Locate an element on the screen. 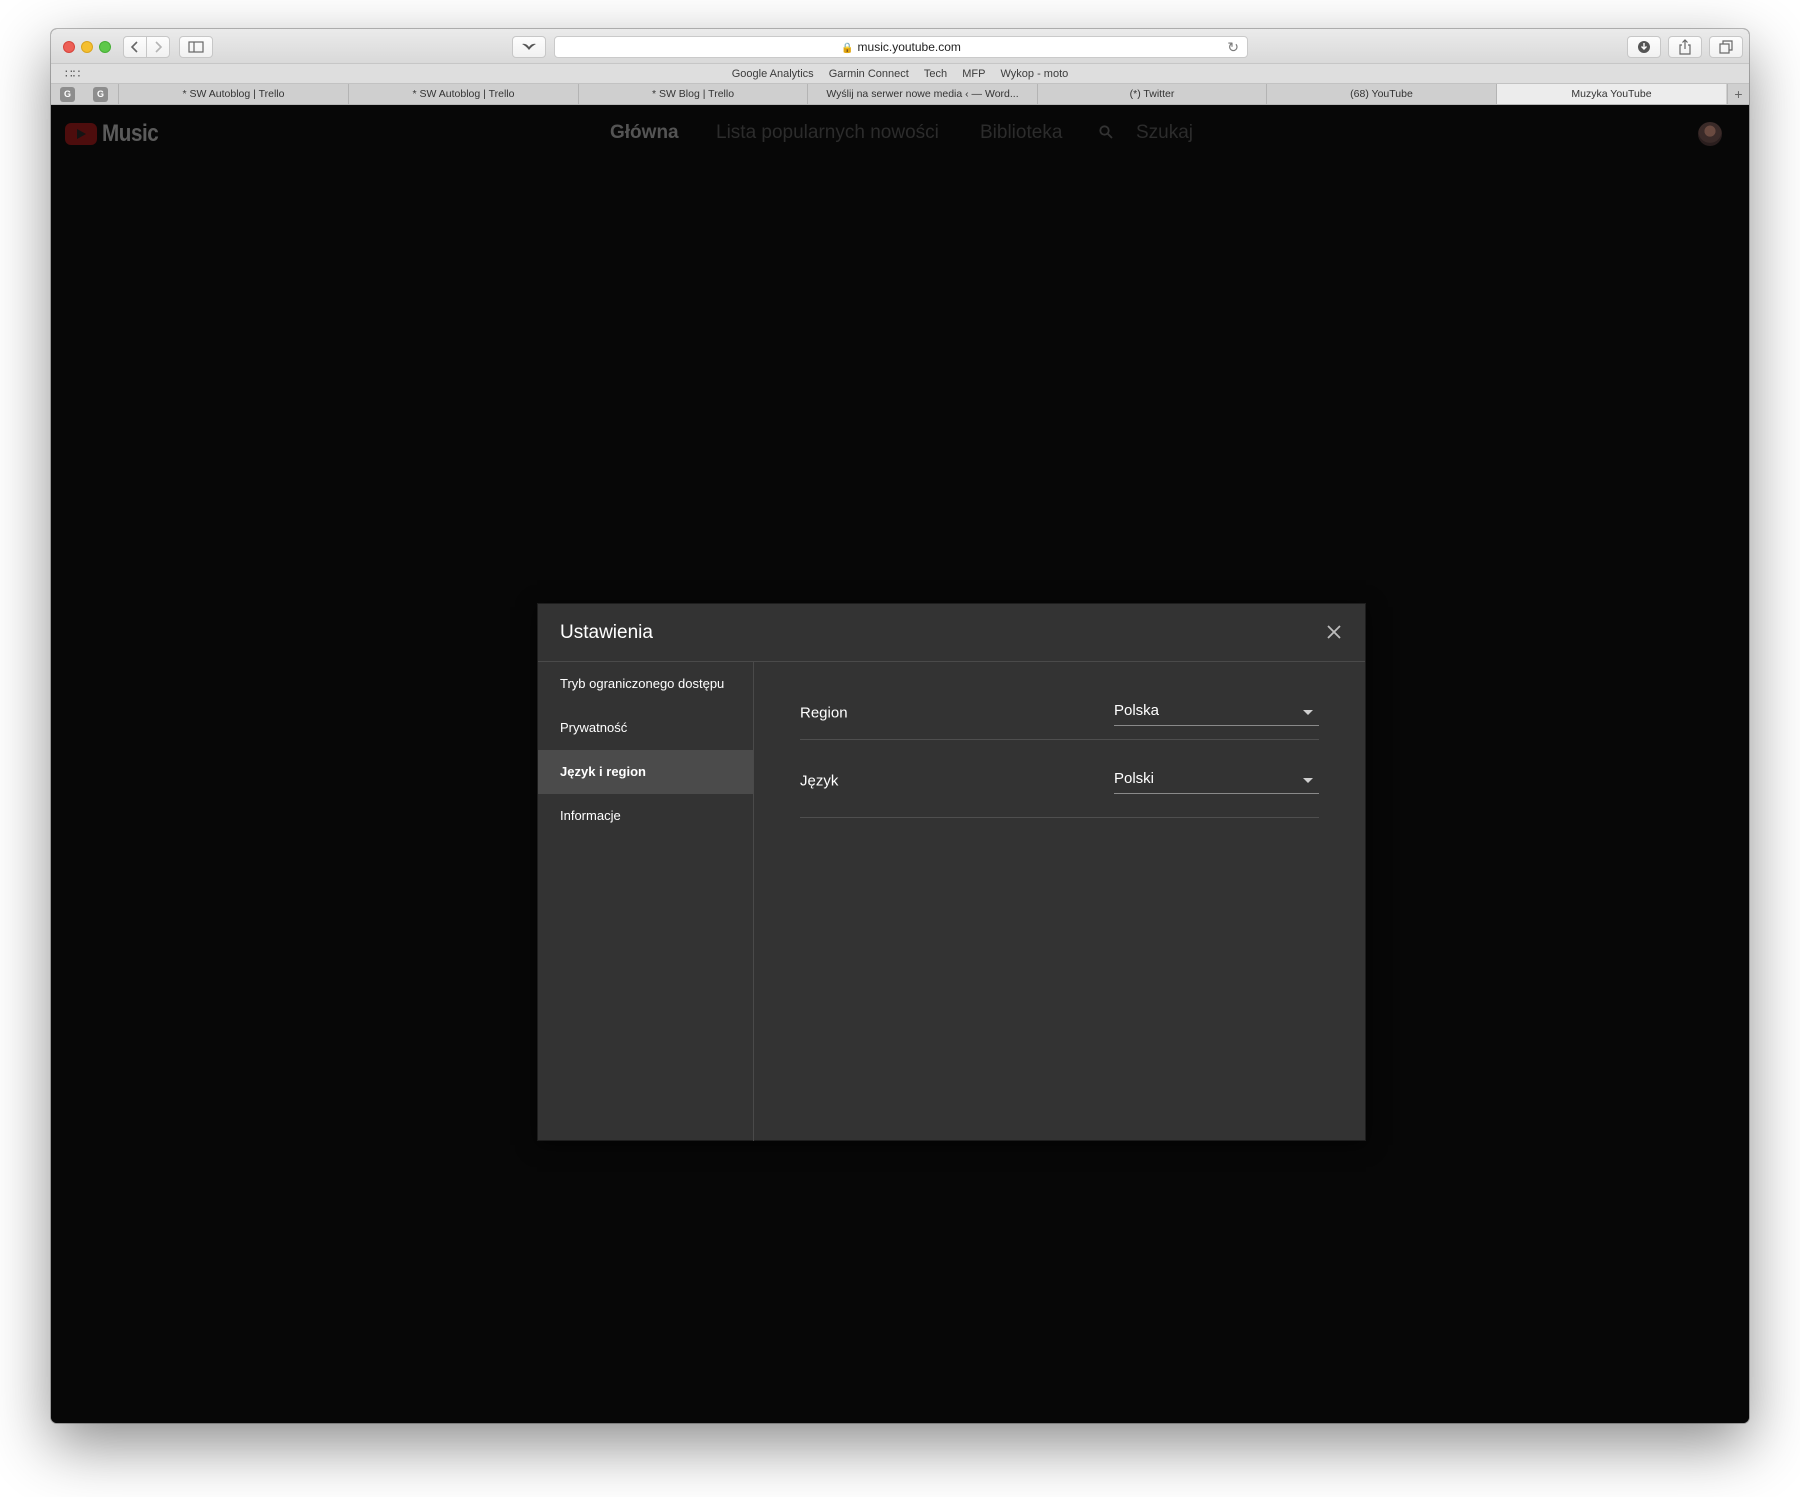 The width and height of the screenshot is (1800, 1497). bookmark-item: Garmin Connect is located at coordinates (869, 74).